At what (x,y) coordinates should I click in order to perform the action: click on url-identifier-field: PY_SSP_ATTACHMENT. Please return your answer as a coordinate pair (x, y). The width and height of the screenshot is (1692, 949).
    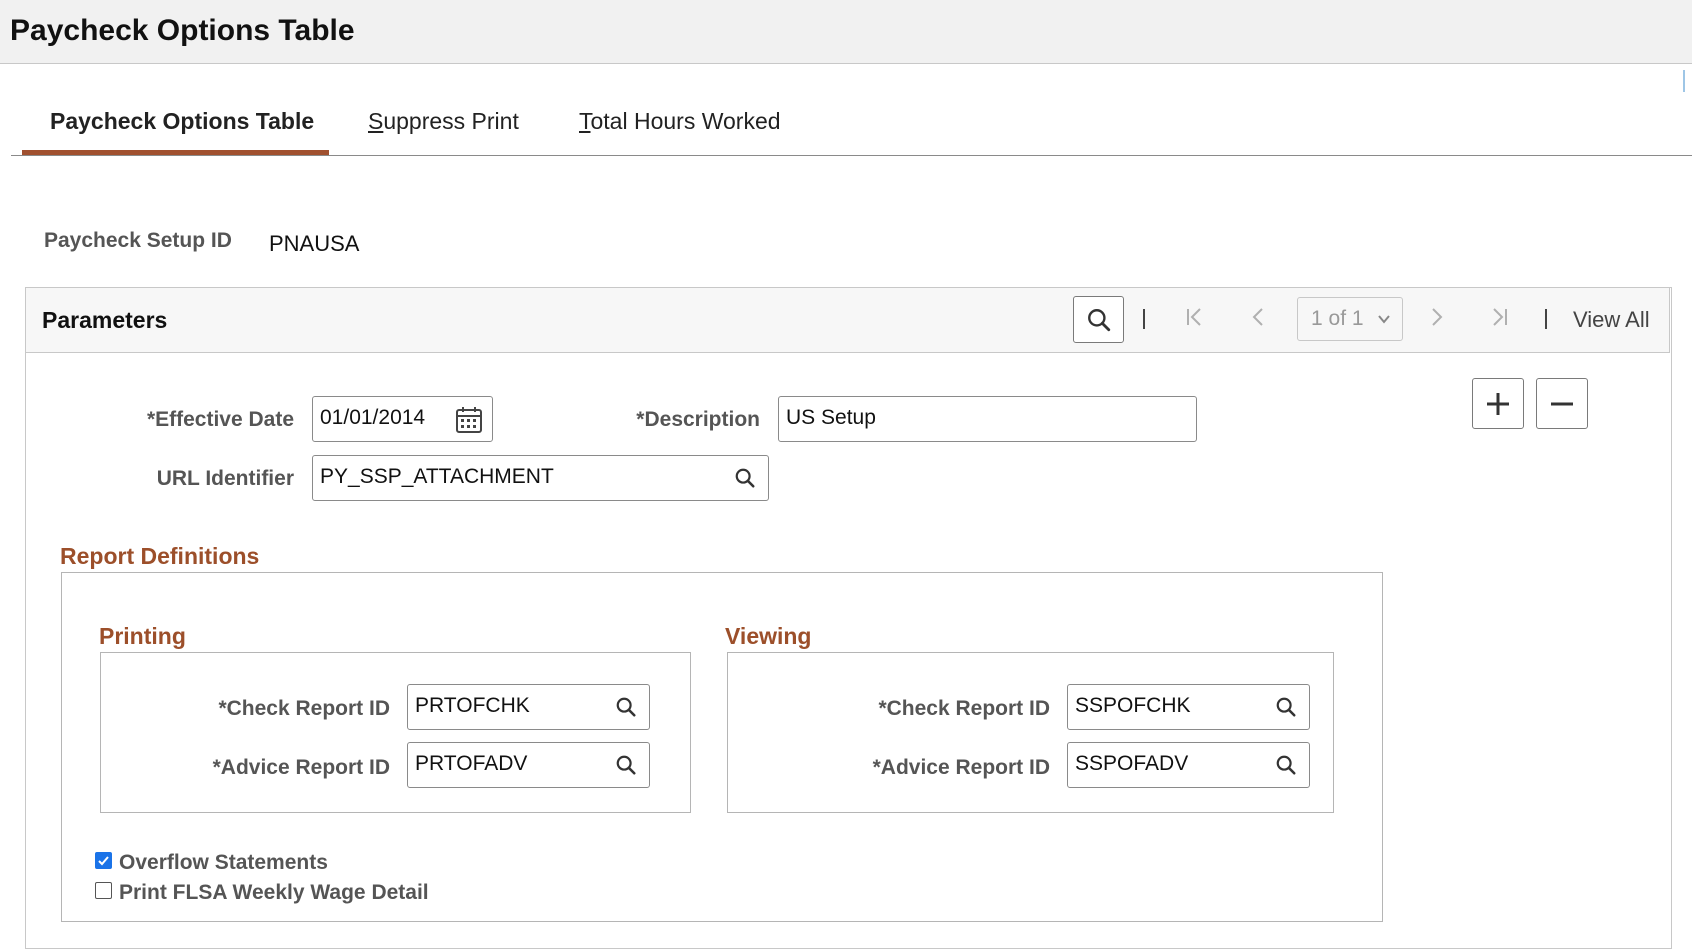
    Looking at the image, I should click on (540, 478).